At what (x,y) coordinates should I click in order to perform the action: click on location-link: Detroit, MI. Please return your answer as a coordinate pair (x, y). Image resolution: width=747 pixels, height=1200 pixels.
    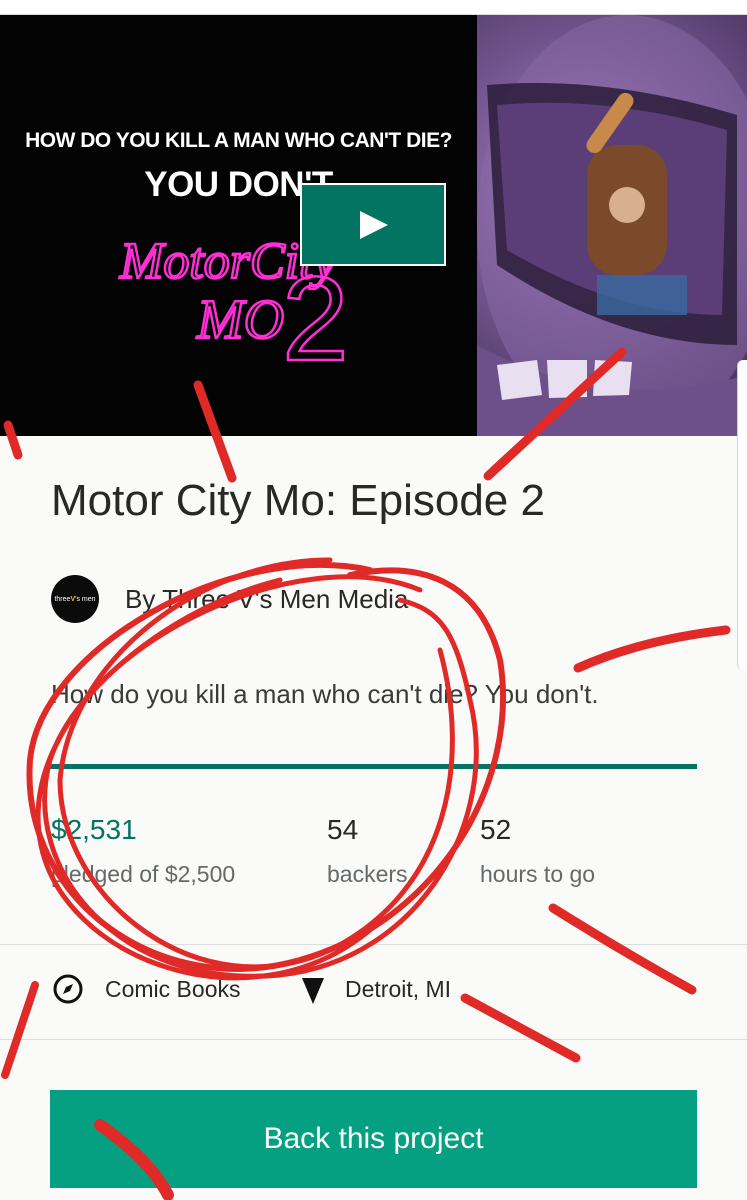
    Looking at the image, I should click on (373, 989).